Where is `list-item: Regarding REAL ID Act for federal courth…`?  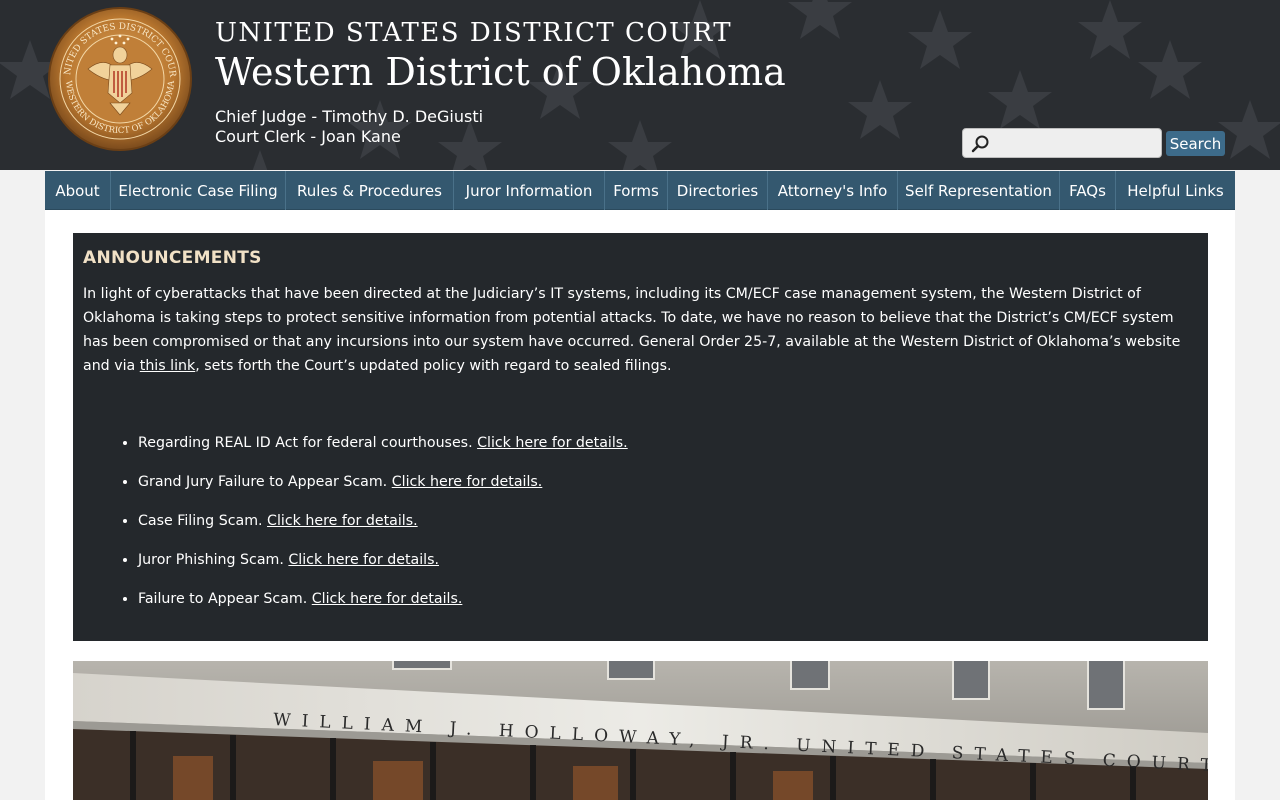
list-item: Regarding REAL ID Act for federal courth… is located at coordinates (668, 443).